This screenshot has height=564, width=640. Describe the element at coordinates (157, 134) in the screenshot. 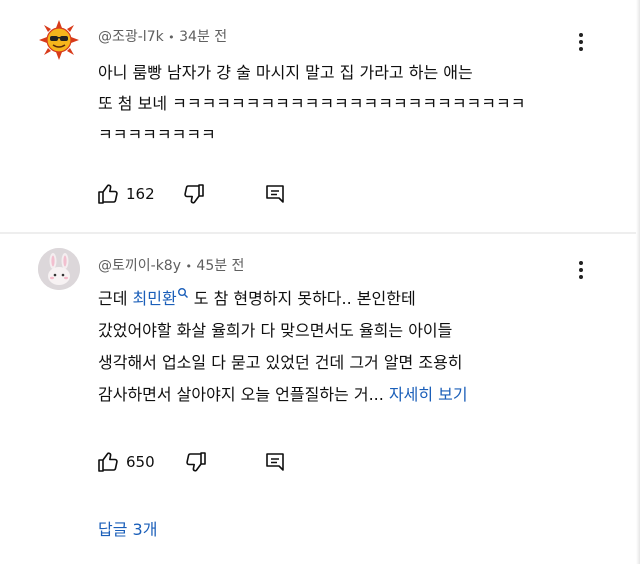

I see `comment-line: ㅋㅋㅋㅋㅋㅋㅋㅋ` at that location.